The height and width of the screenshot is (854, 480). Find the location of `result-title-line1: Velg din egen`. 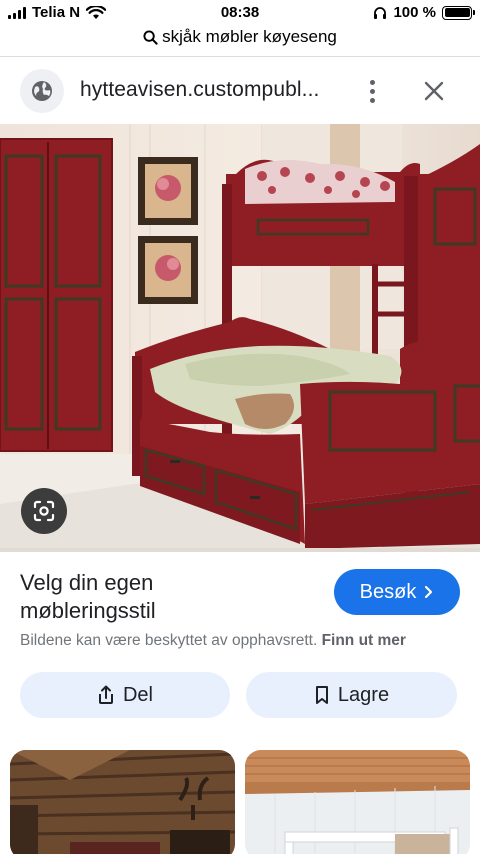

result-title-line1: Velg din egen is located at coordinates (87, 582).